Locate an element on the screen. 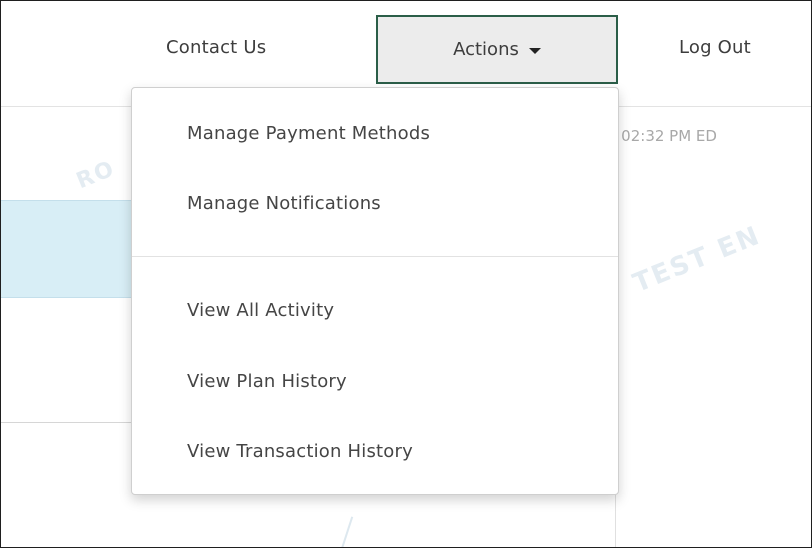  actions-dropdown-button: Actions is located at coordinates (497, 49).